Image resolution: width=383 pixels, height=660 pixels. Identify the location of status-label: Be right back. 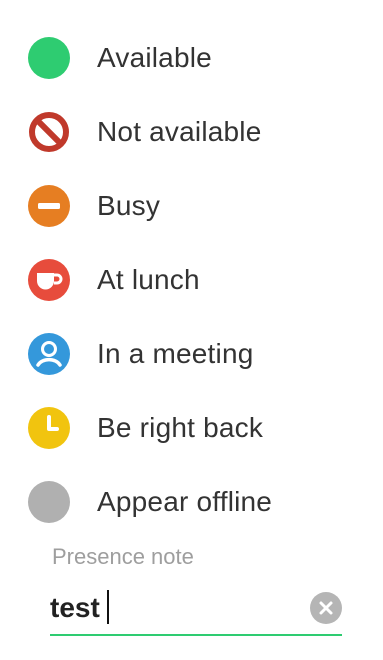
(180, 427).